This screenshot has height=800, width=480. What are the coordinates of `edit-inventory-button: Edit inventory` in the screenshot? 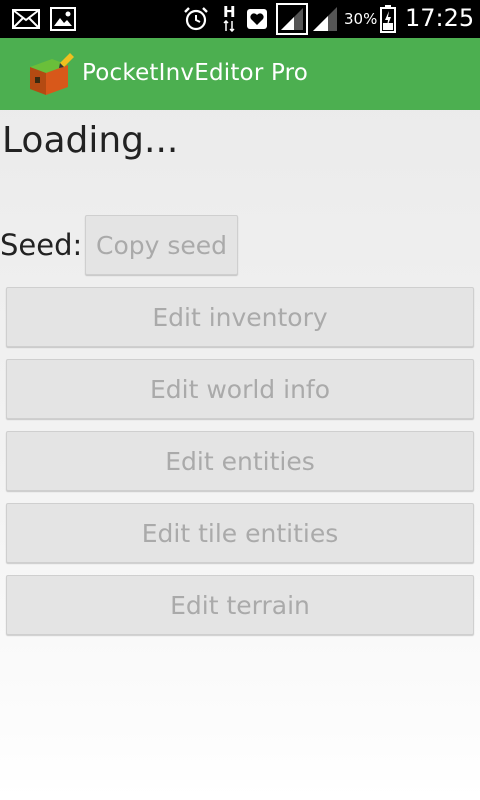 It's located at (240, 317).